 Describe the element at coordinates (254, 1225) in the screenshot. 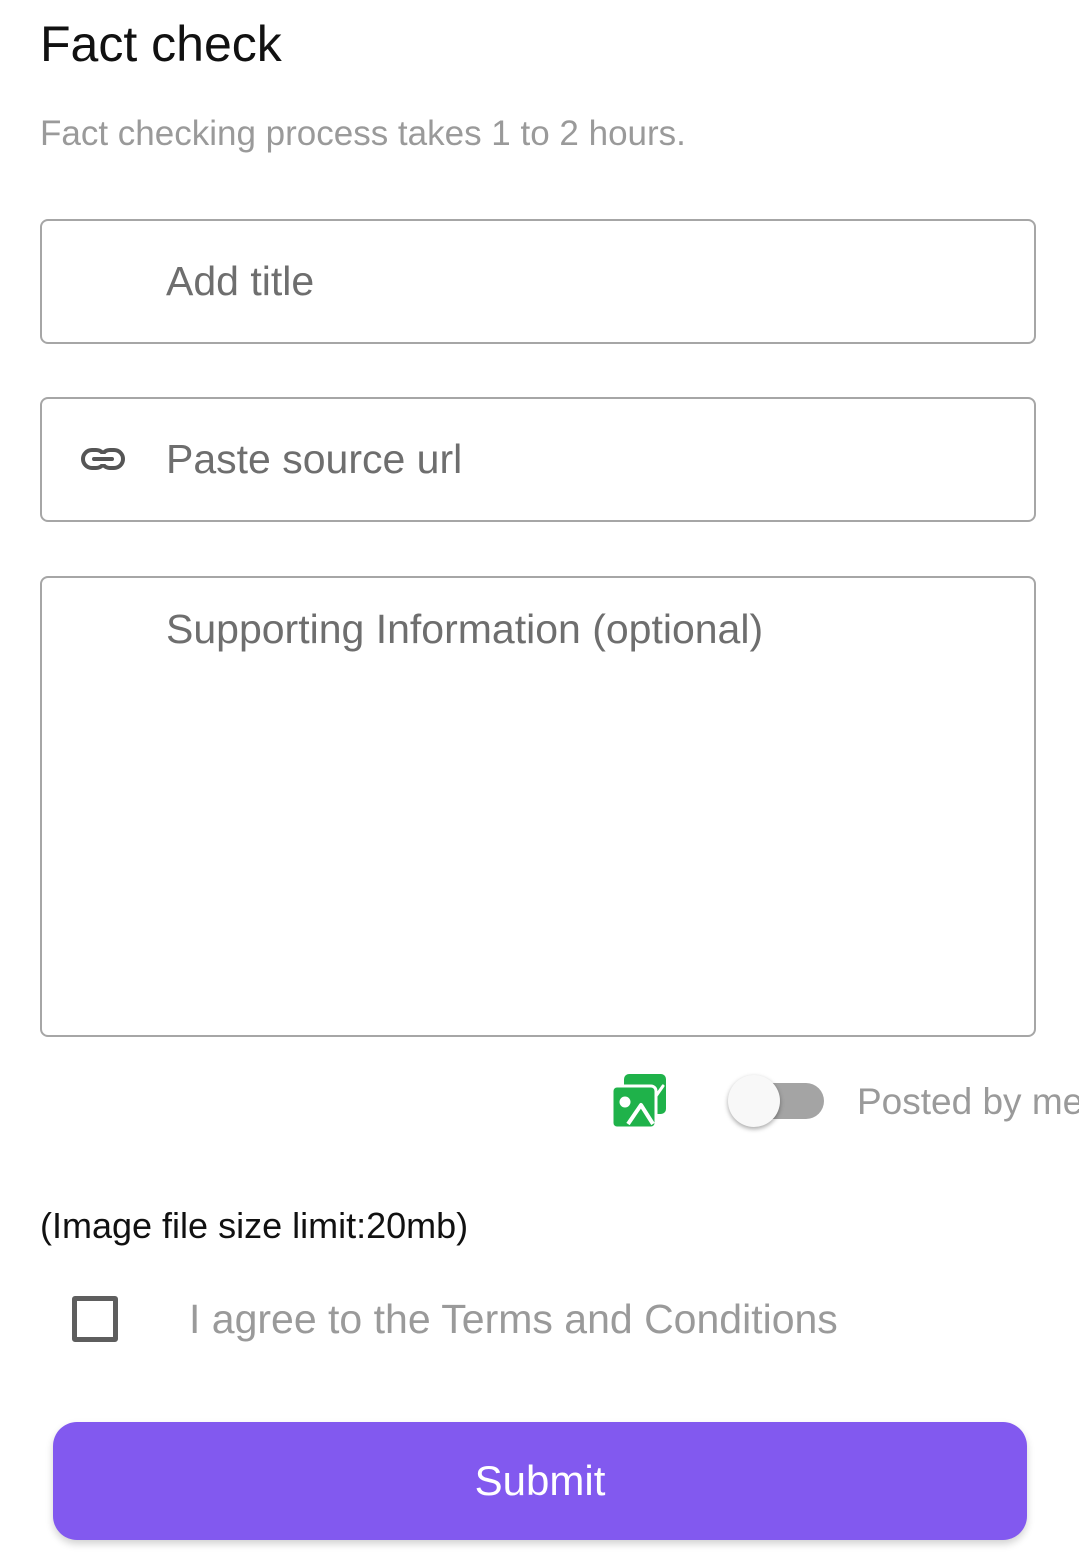

I see `image-size-limit-note: (Image file size limit:20mb)` at that location.